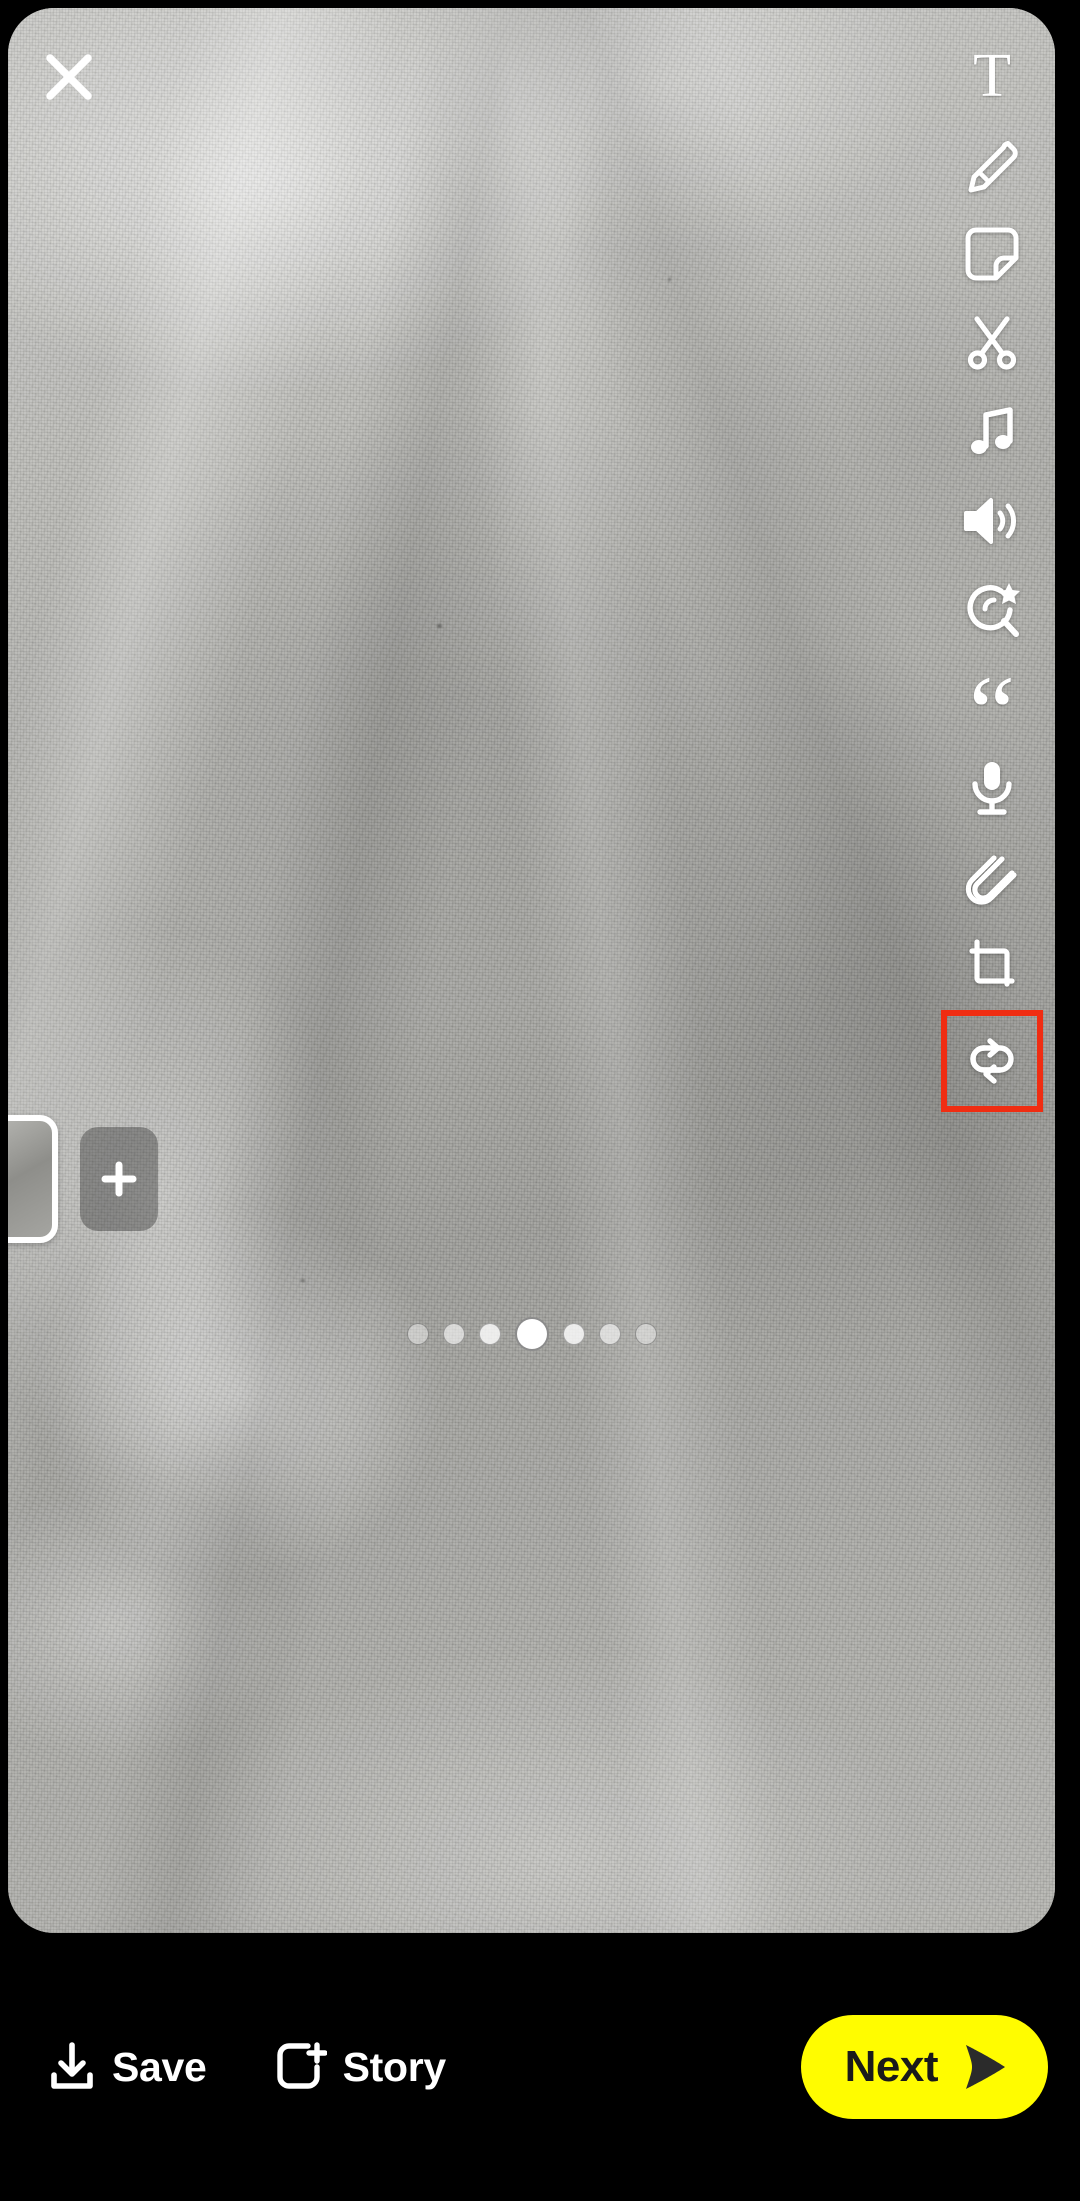  I want to click on save-button: Save, so click(127, 2067).